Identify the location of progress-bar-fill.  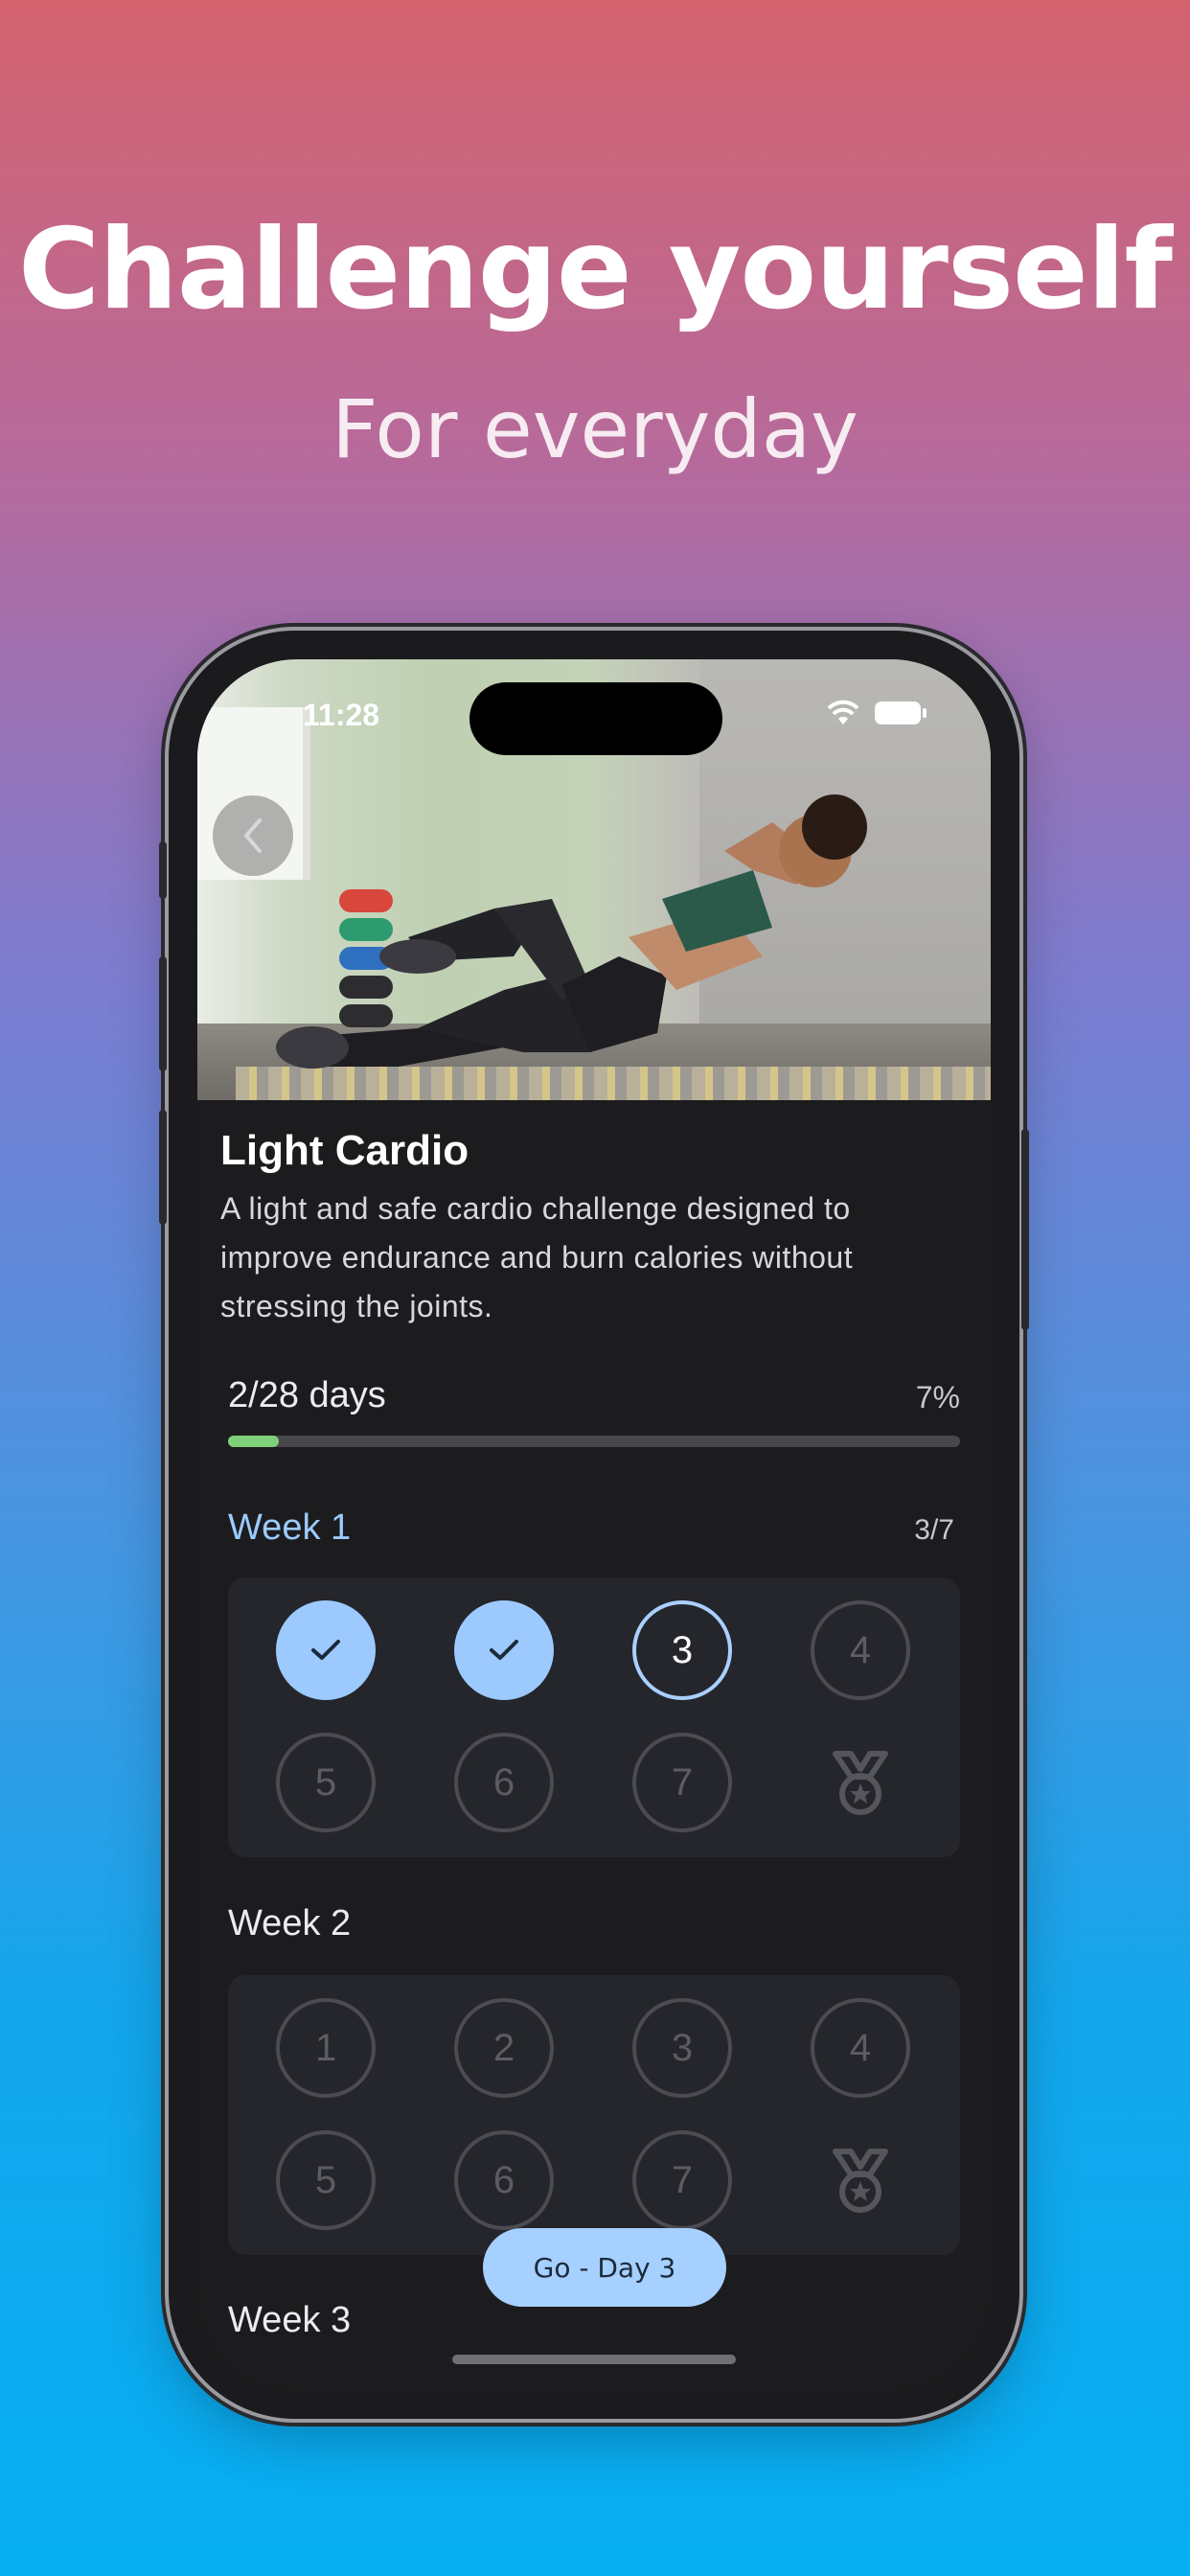
(254, 1441).